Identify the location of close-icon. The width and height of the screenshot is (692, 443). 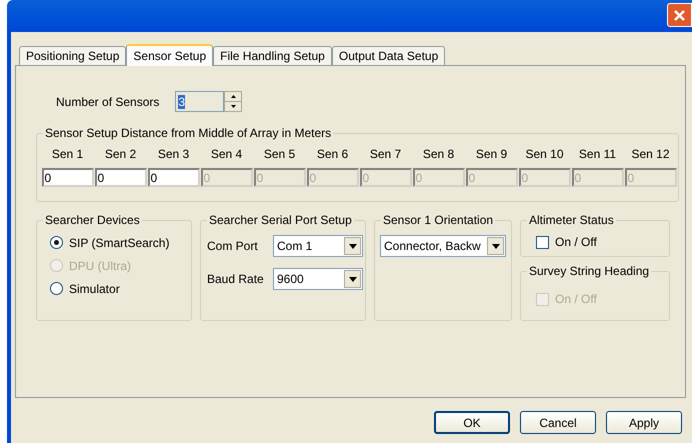
(679, 15).